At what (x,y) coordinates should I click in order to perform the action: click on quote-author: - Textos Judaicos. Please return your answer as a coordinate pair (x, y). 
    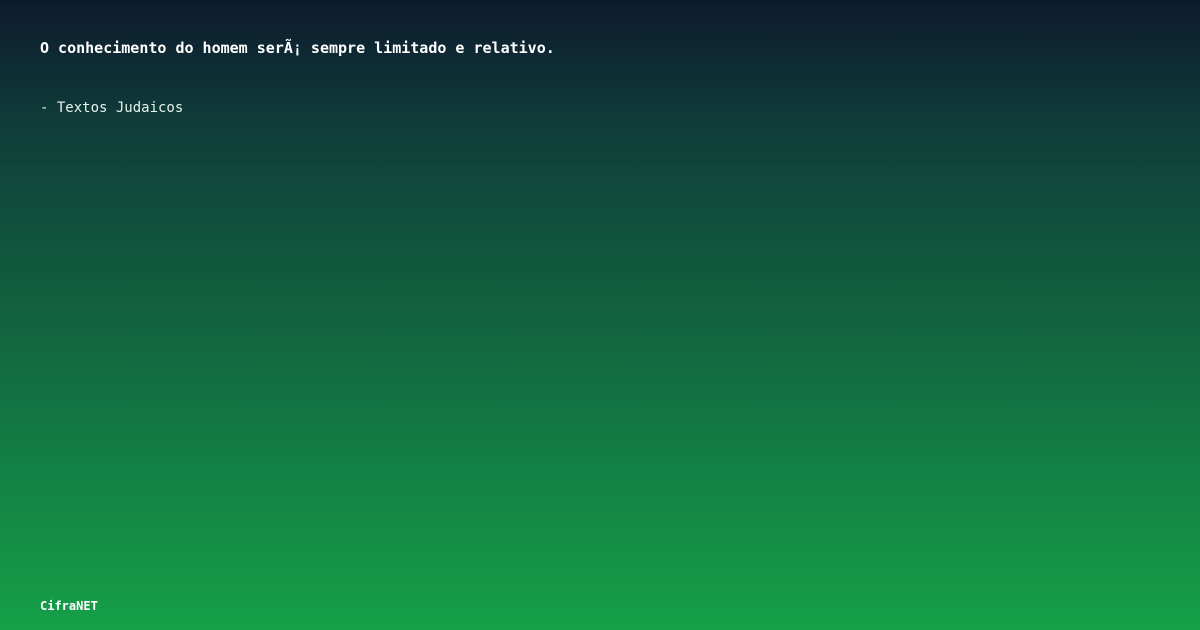
    Looking at the image, I should click on (112, 108).